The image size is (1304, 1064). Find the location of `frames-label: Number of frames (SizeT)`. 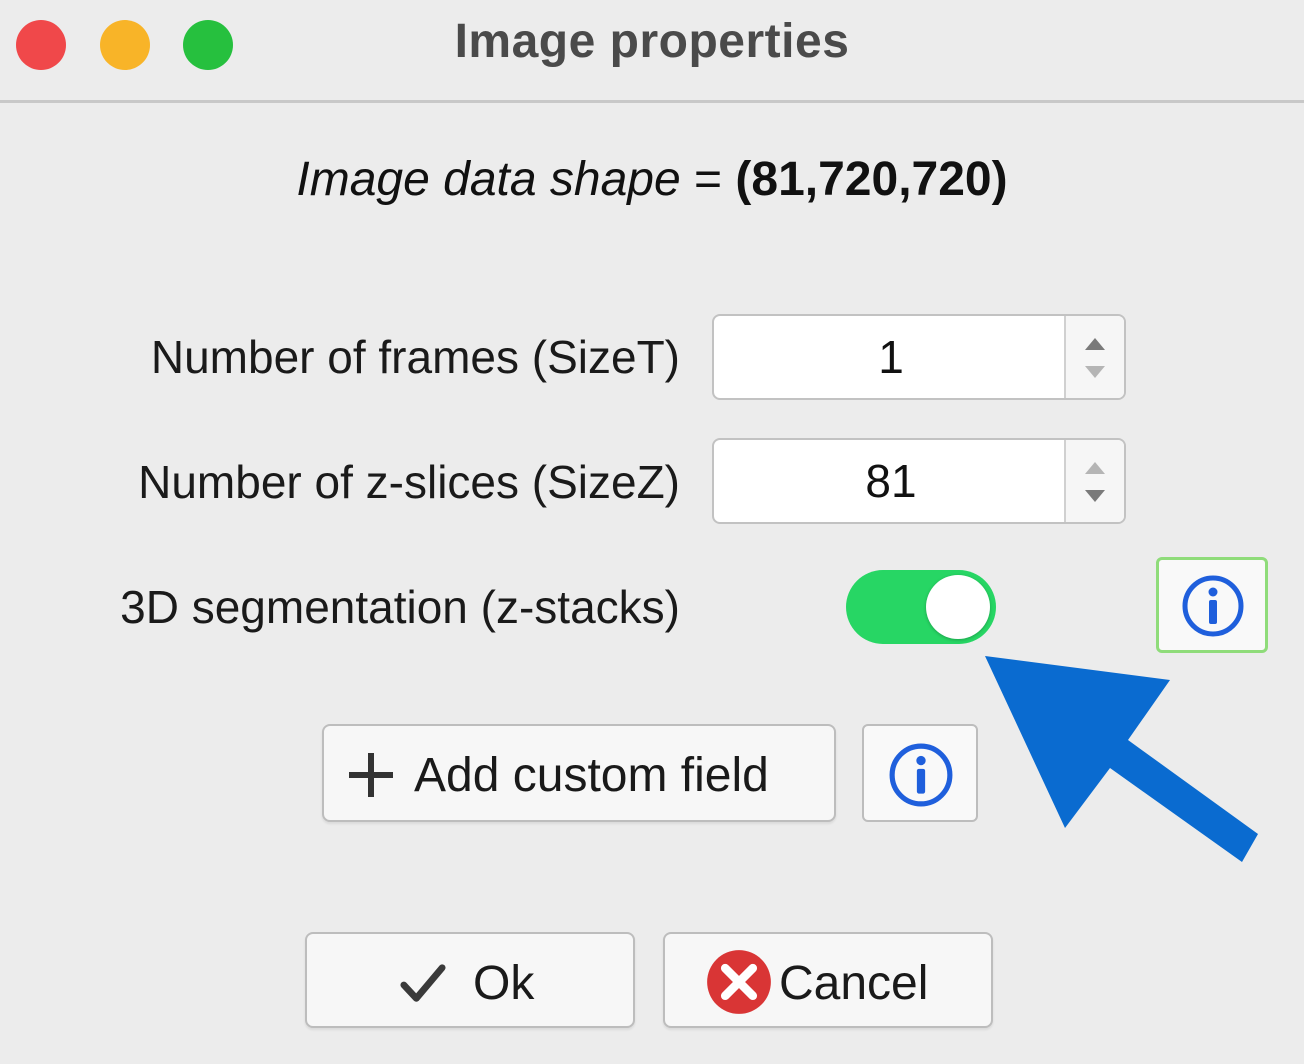

frames-label: Number of frames (SizeT) is located at coordinates (415, 357).